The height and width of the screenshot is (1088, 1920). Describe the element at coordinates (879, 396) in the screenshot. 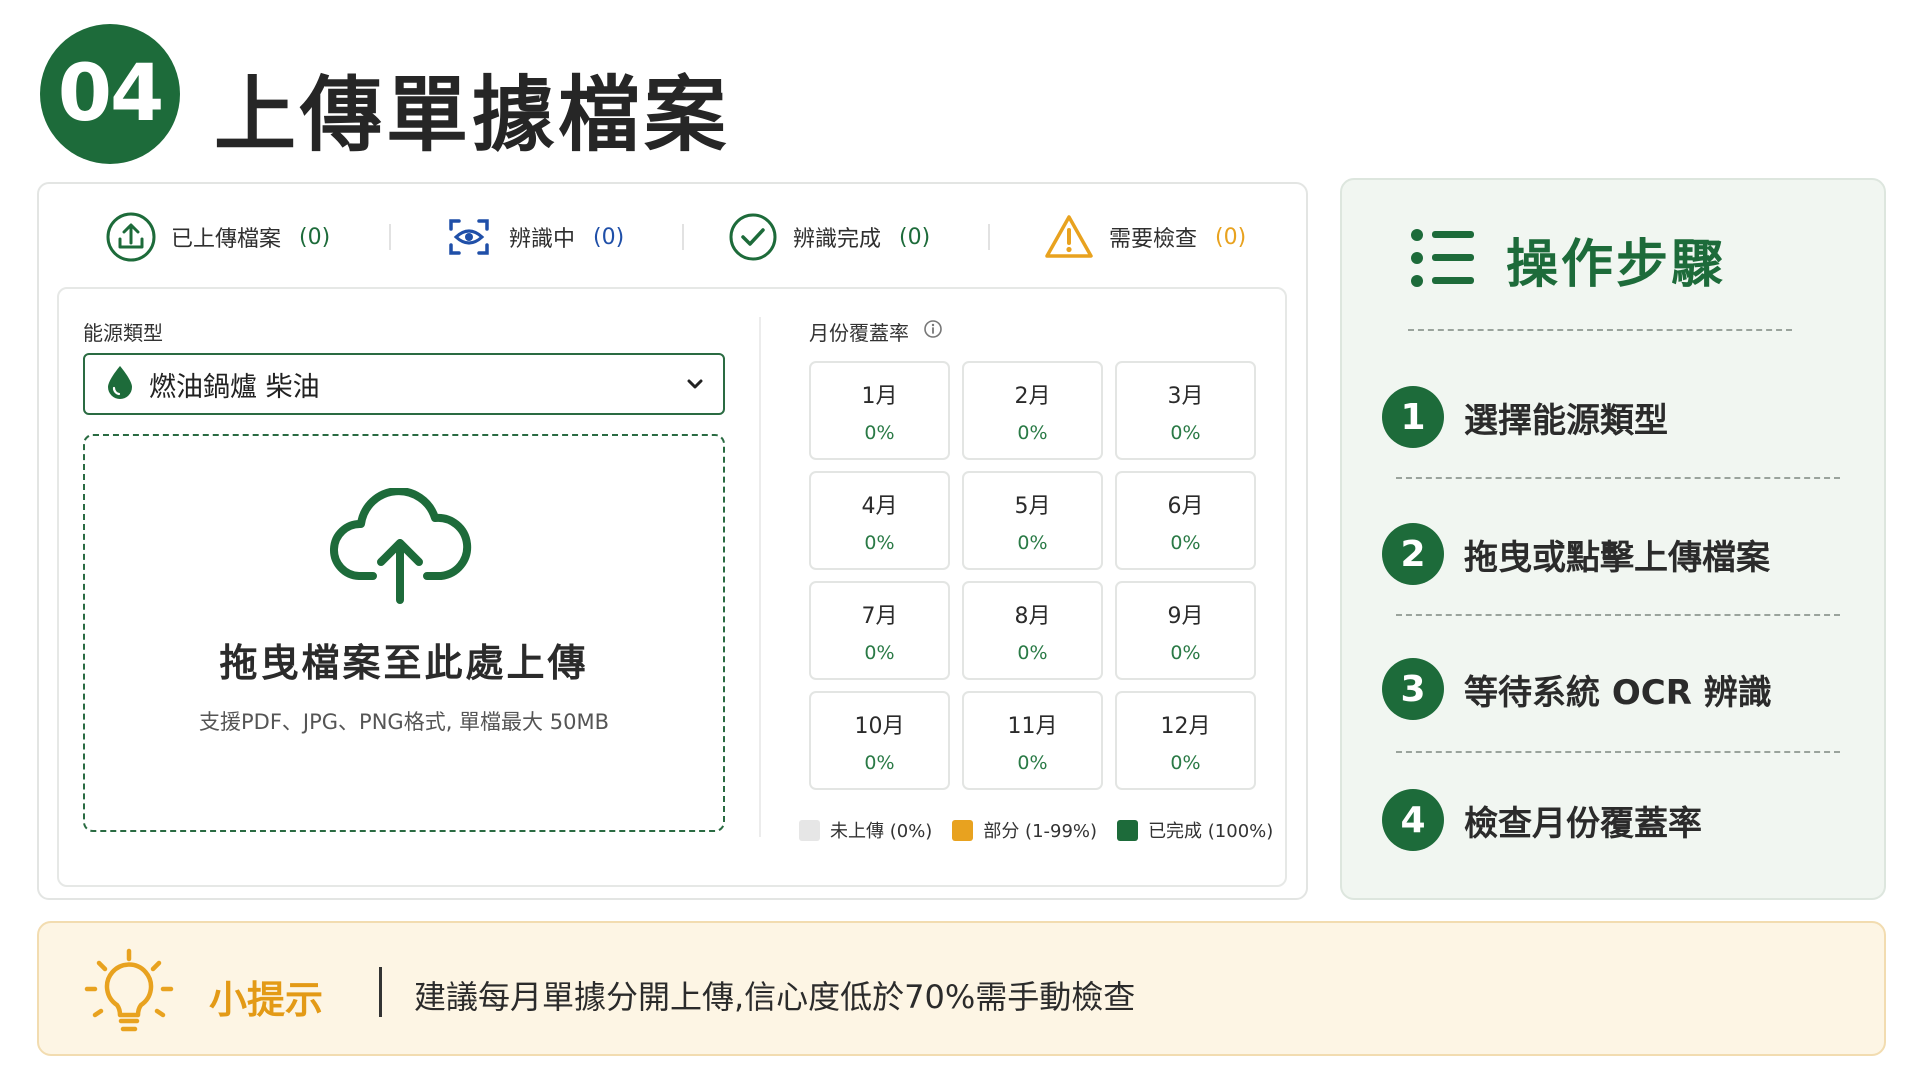

I see `month-name: 1月` at that location.